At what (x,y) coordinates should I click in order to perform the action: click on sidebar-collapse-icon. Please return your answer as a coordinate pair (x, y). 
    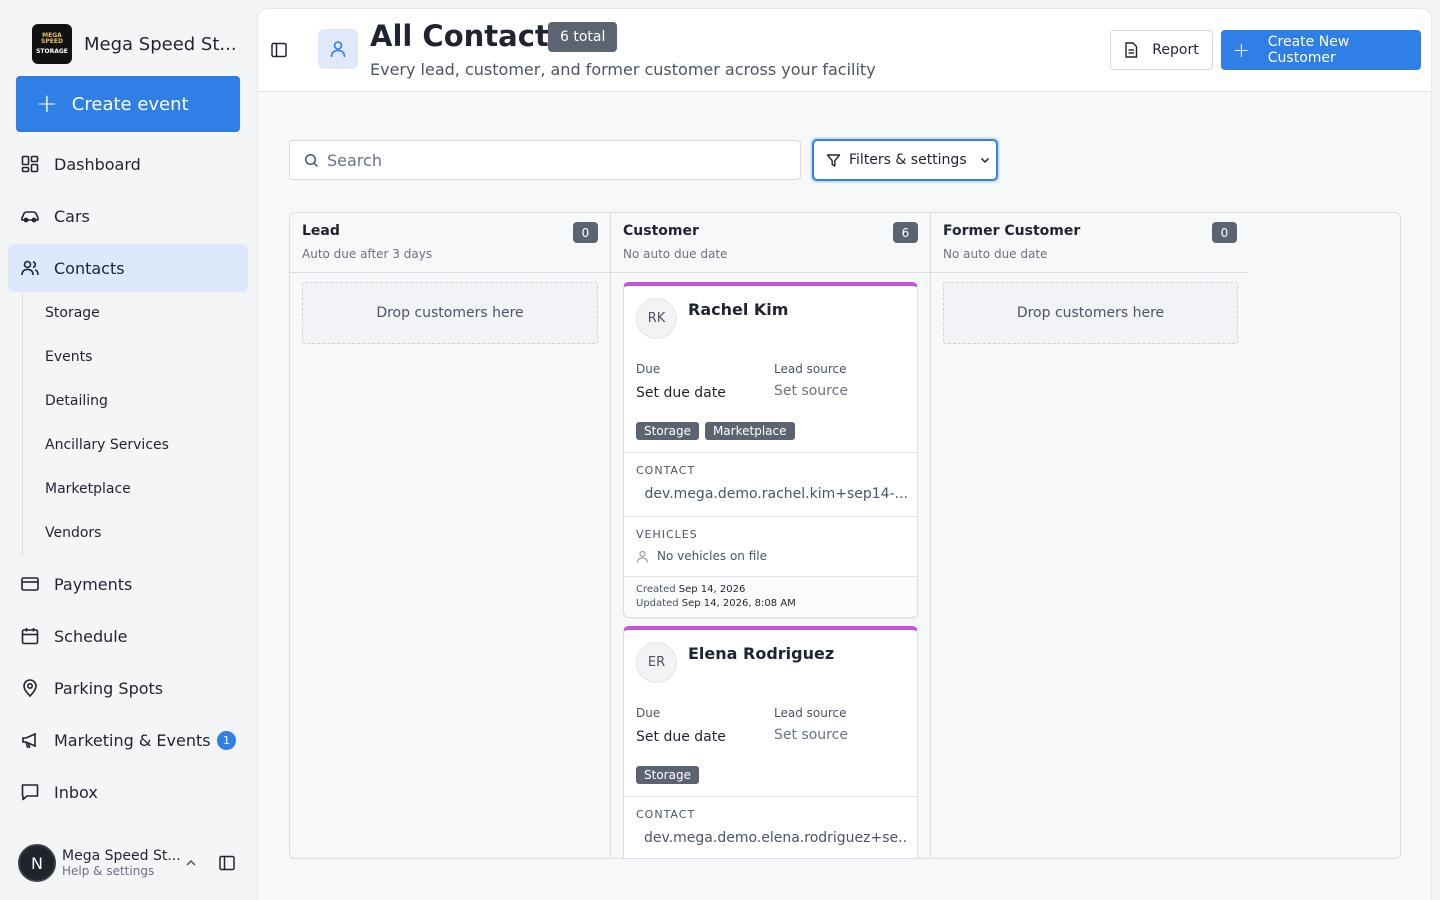
    Looking at the image, I should click on (227, 863).